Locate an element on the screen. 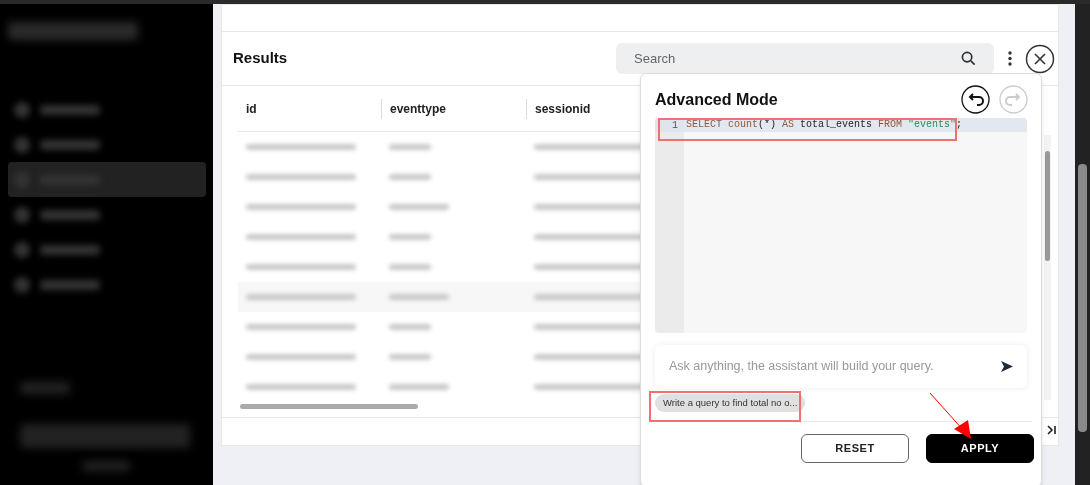 This screenshot has width=1090, height=485. close-icon is located at coordinates (1040, 59).